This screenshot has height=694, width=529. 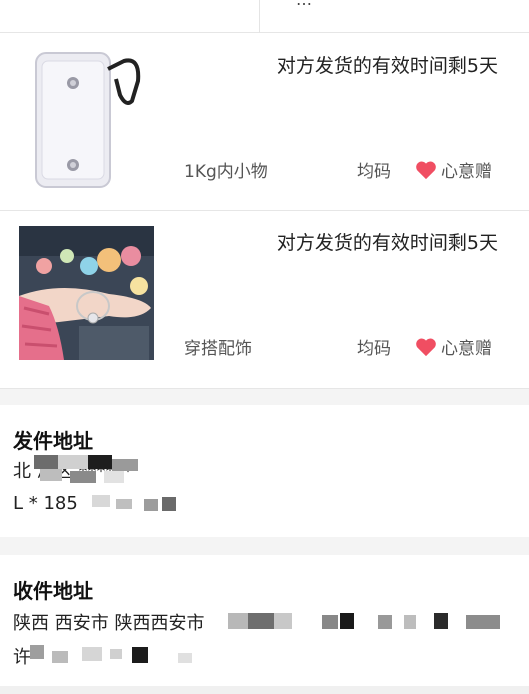 What do you see at coordinates (86, 293) in the screenshot?
I see `item-image-bracelet` at bounding box center [86, 293].